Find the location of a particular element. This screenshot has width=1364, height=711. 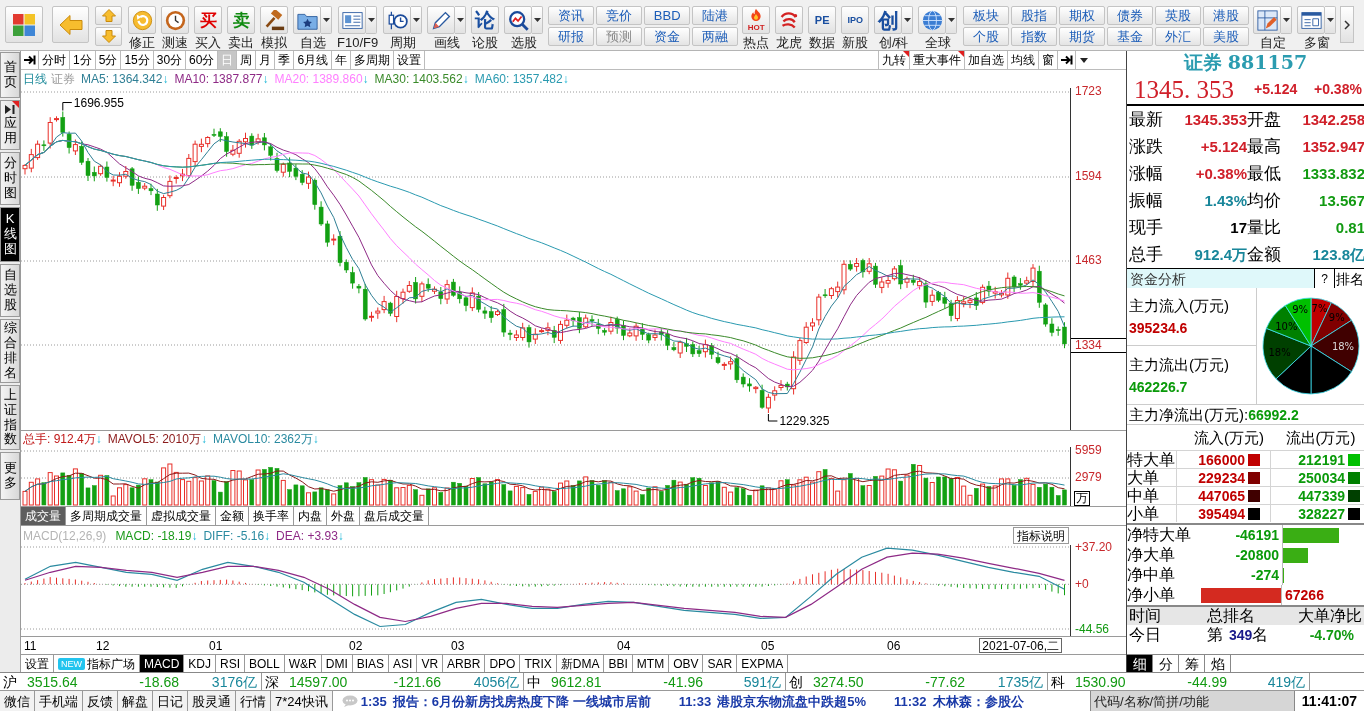

toolbar-button: HOT 热点 is located at coordinates (756, 28).